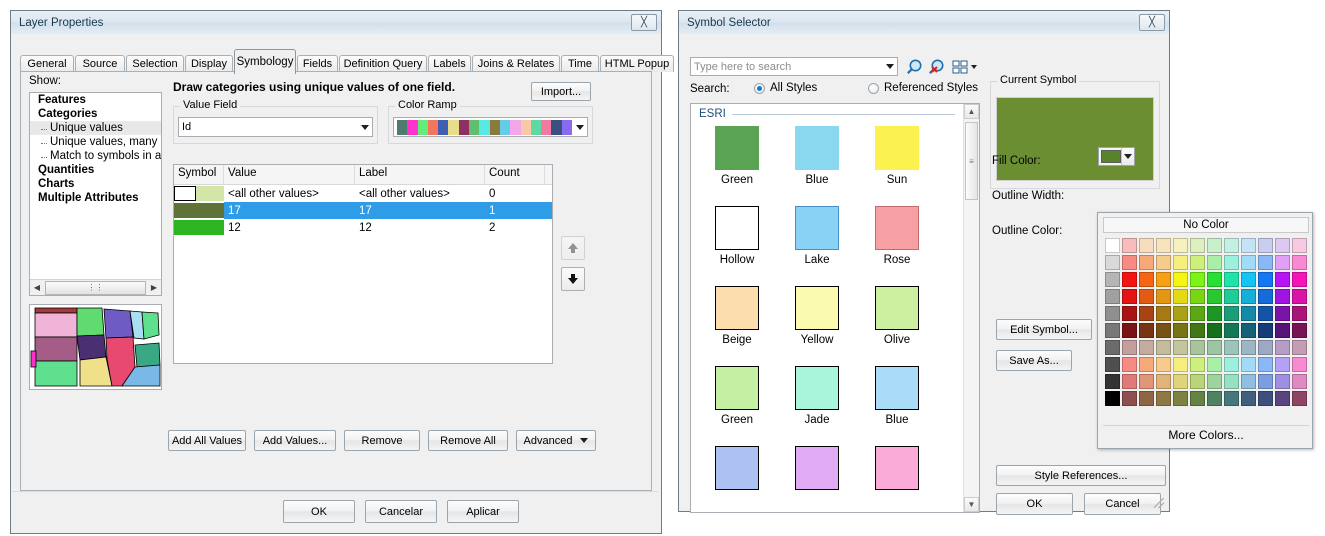  Describe the element at coordinates (971, 504) in the screenshot. I see `scroll-down-icon: ▼` at that location.